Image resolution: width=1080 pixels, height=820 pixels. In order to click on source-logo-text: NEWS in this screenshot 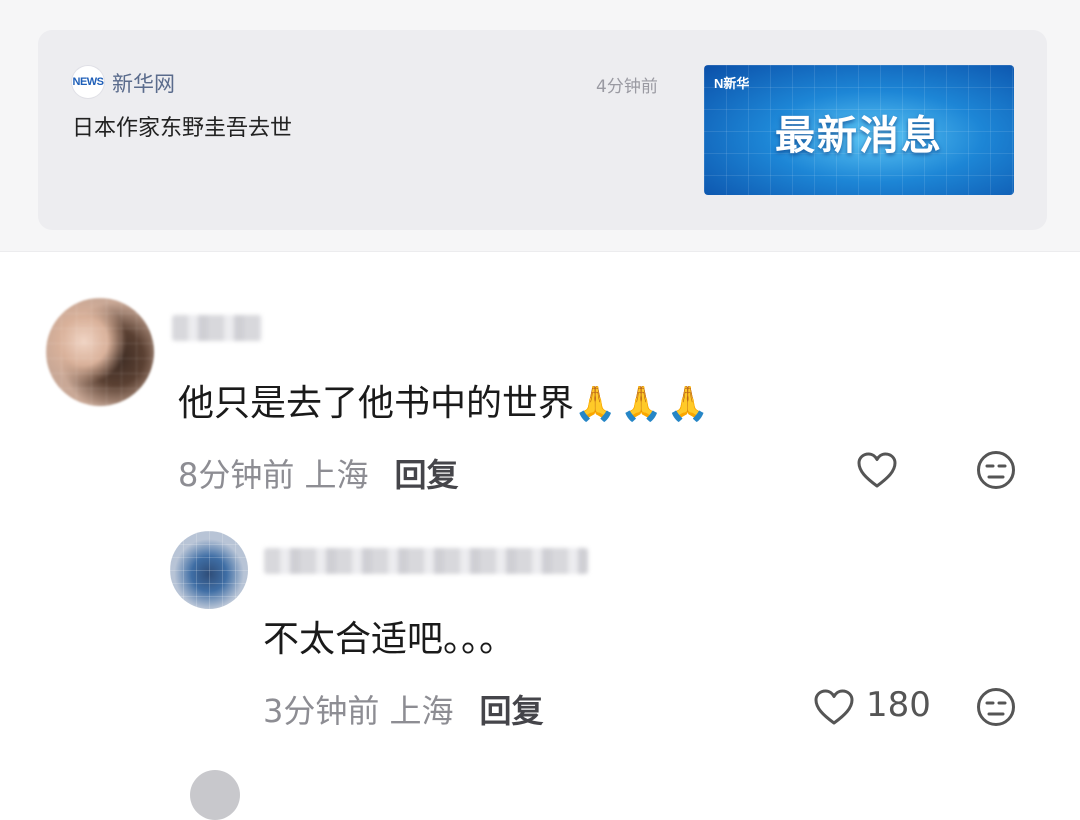, I will do `click(88, 82)`.